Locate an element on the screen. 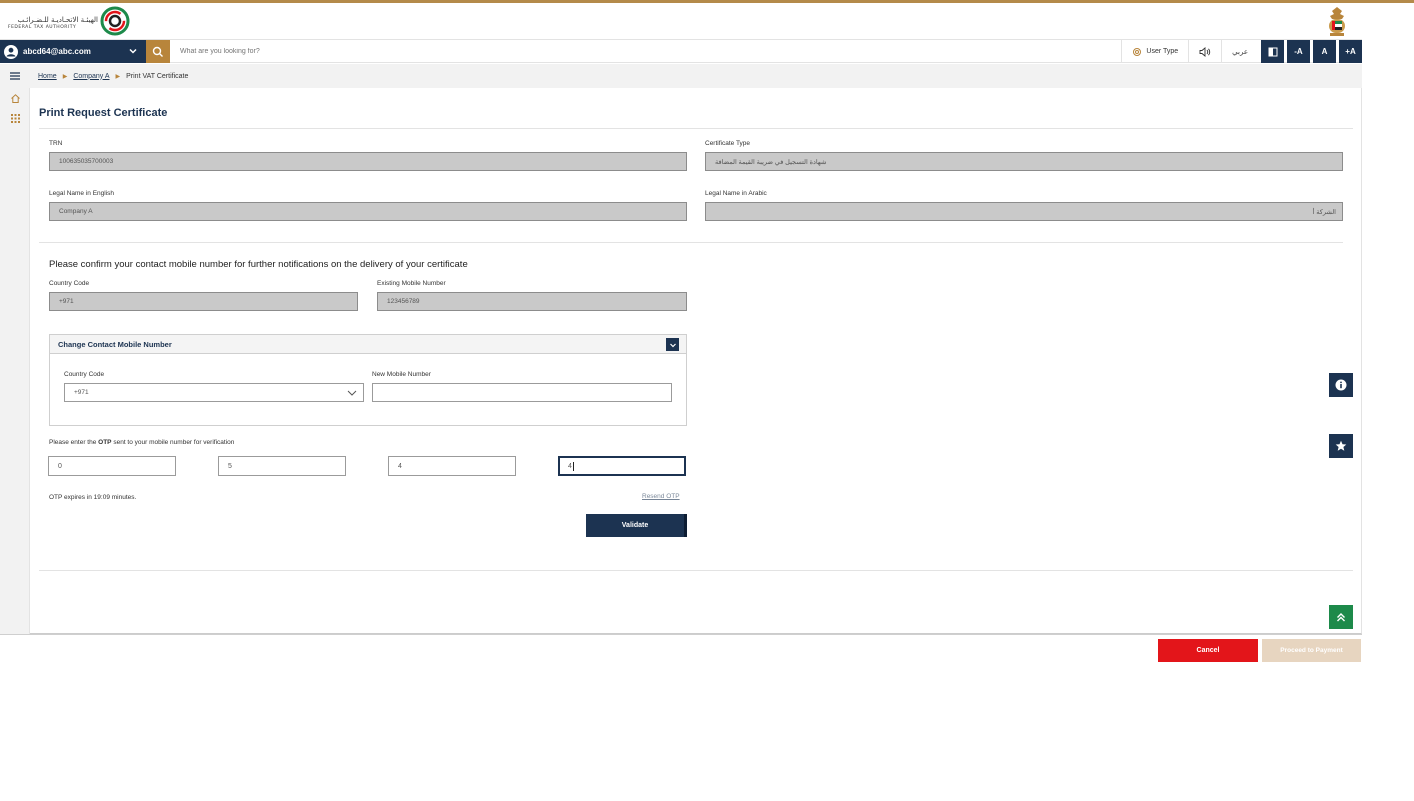 This screenshot has height=801, width=1414. legal-name-english-field: Company A is located at coordinates (368, 211).